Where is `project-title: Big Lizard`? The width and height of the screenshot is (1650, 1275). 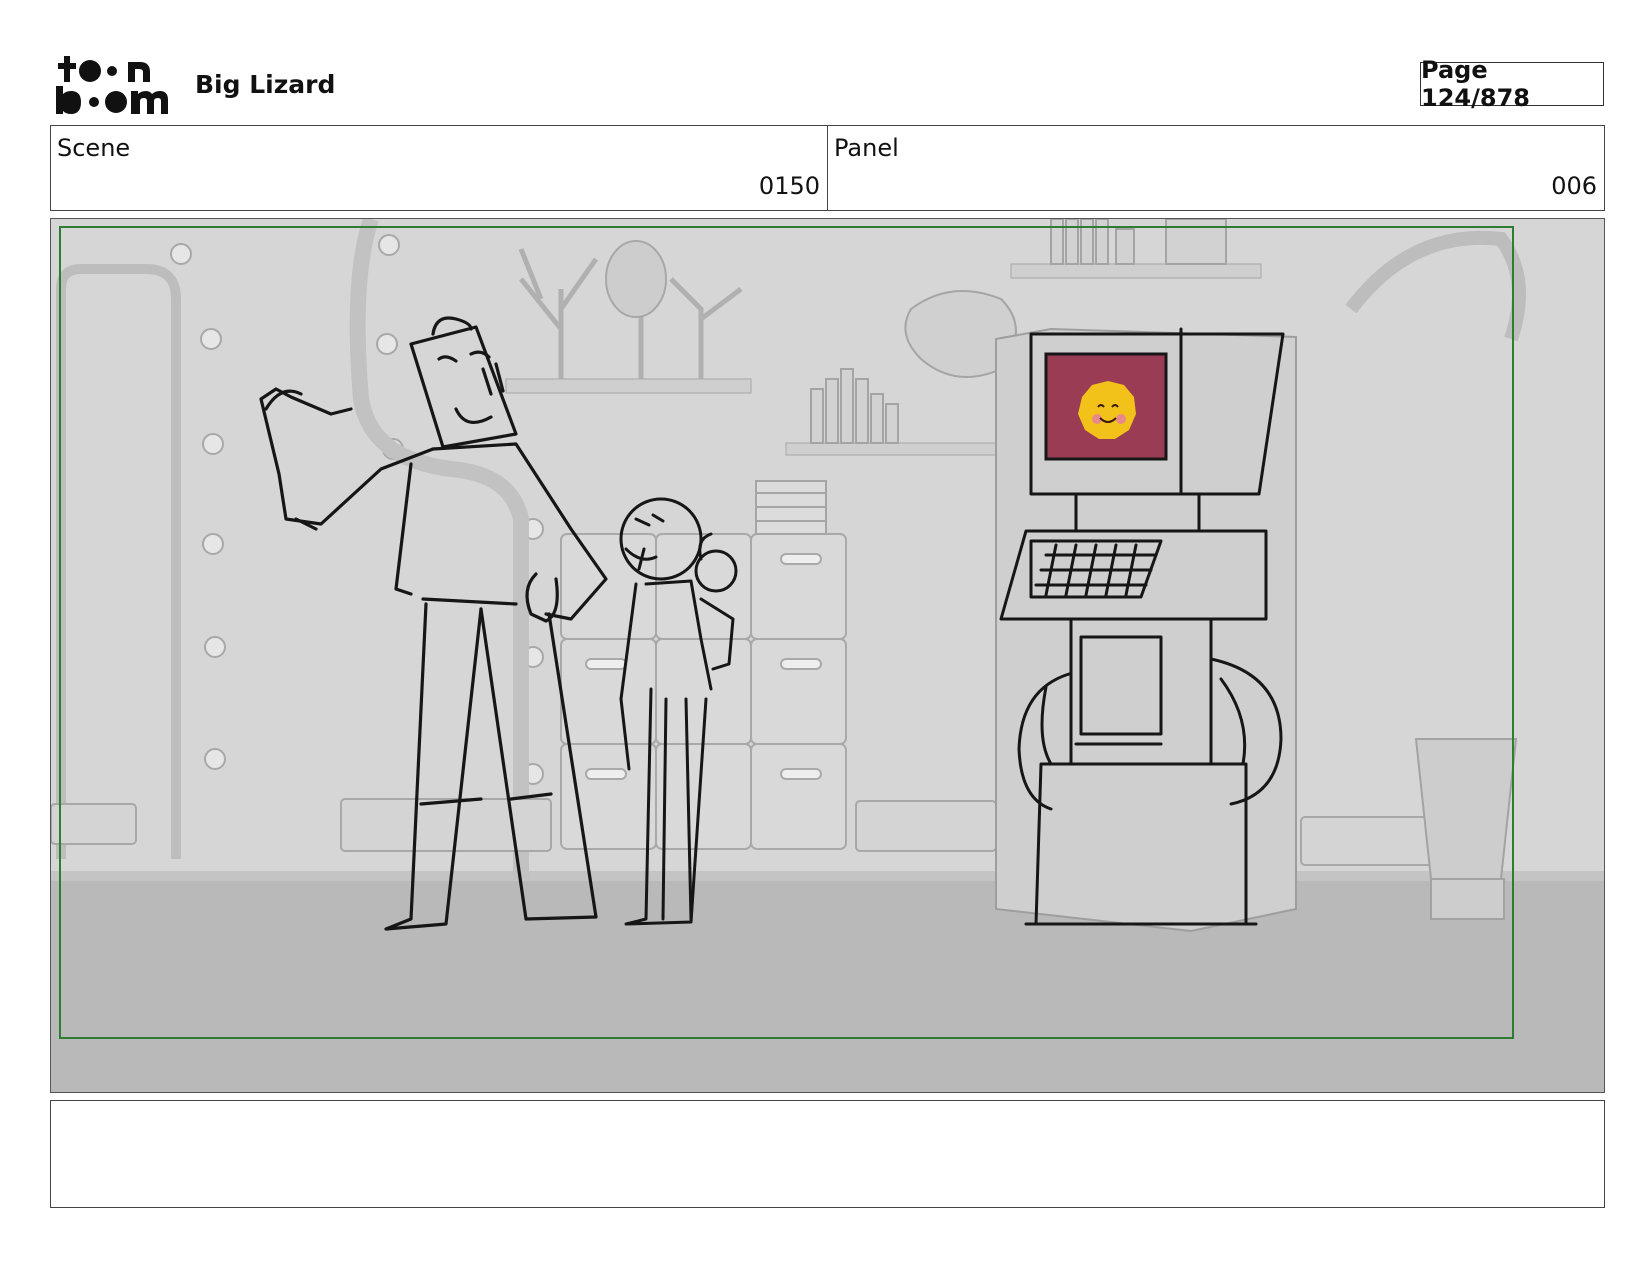
project-title: Big Lizard is located at coordinates (265, 84).